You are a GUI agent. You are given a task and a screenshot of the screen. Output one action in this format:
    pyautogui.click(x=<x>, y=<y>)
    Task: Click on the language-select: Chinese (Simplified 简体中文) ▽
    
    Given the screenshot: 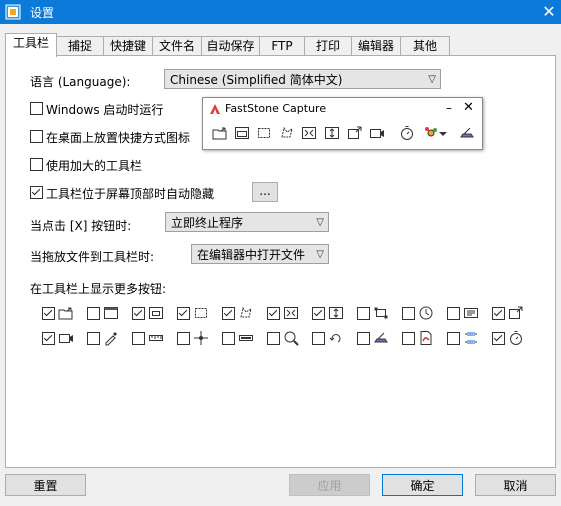 What is the action you would take?
    pyautogui.click(x=302, y=79)
    